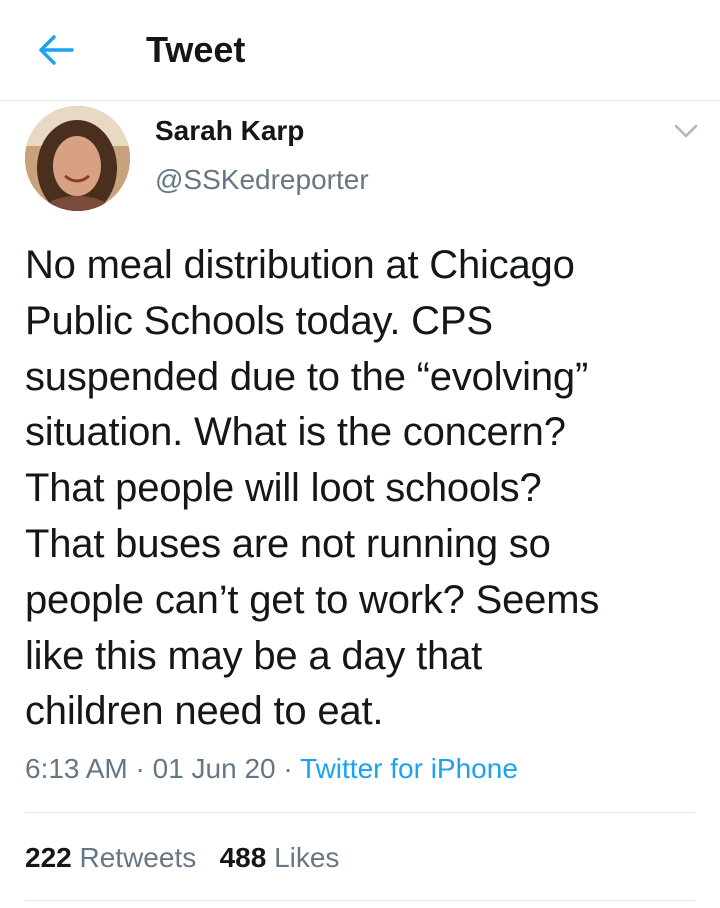  I want to click on tweet-line: That people will loot schools?, so click(283, 488).